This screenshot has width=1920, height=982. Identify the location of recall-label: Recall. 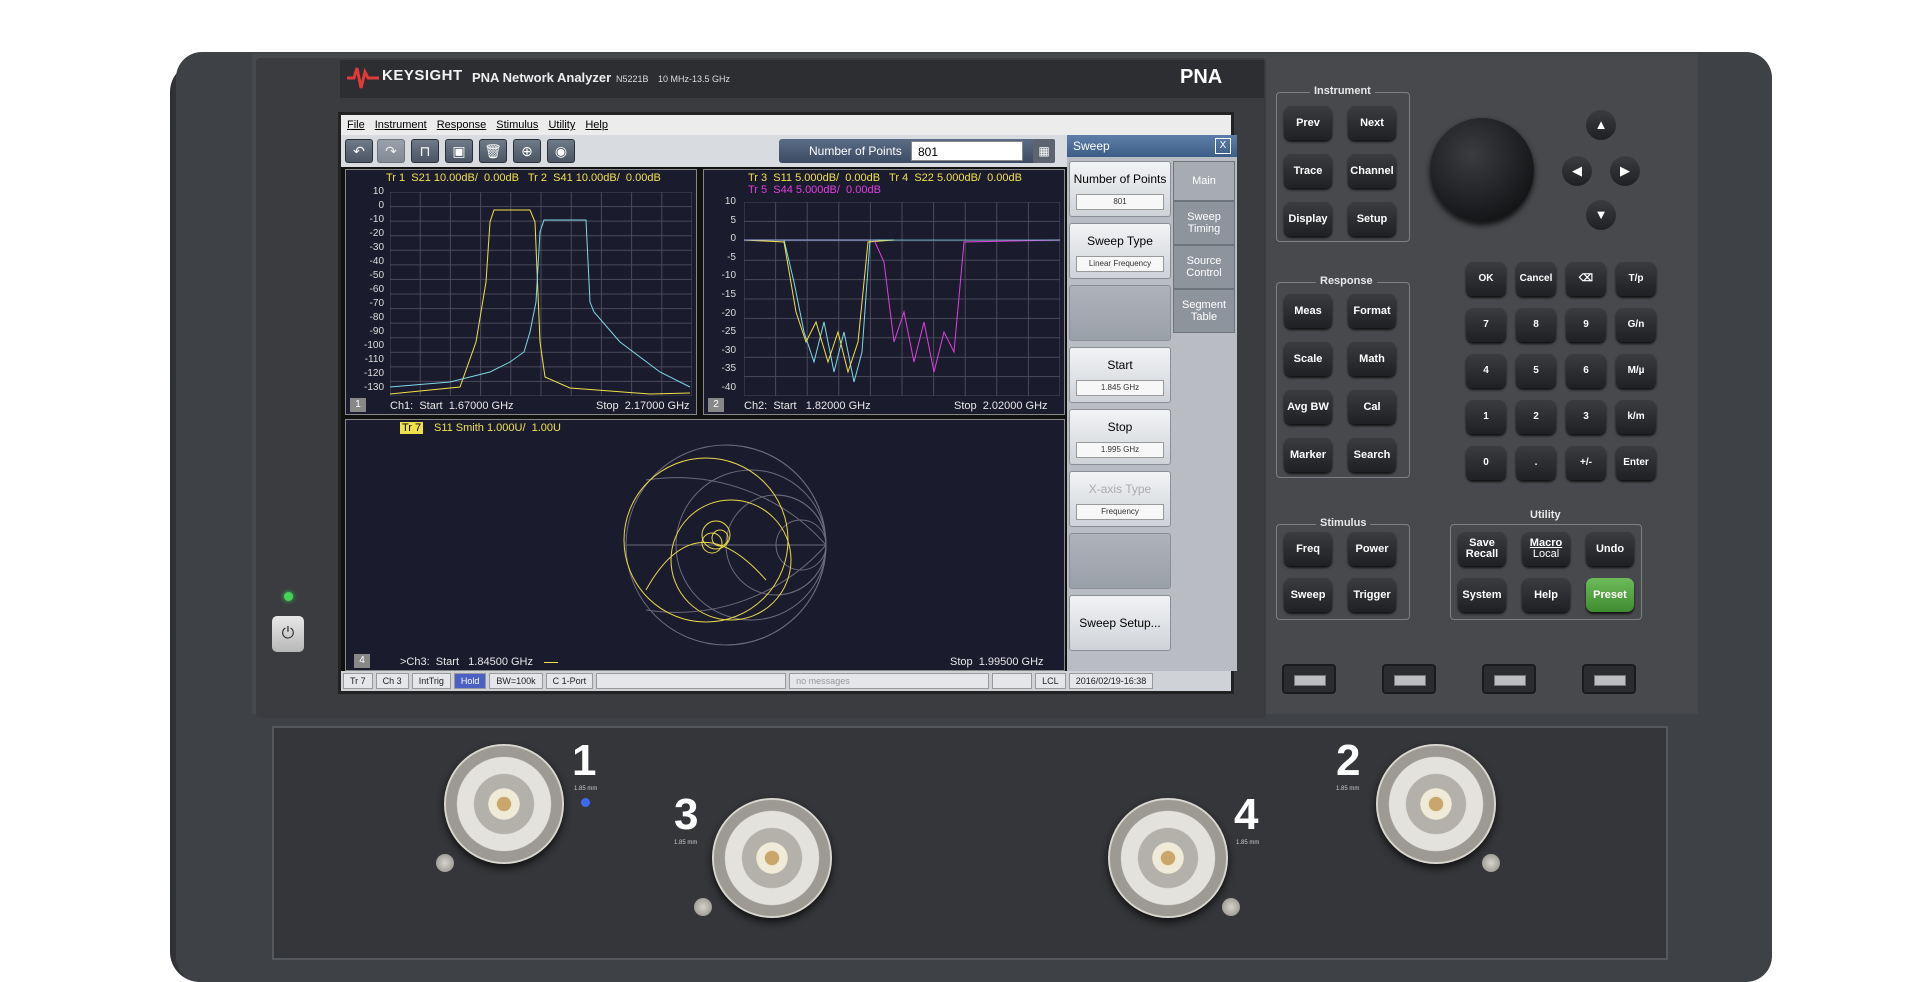
(1482, 554).